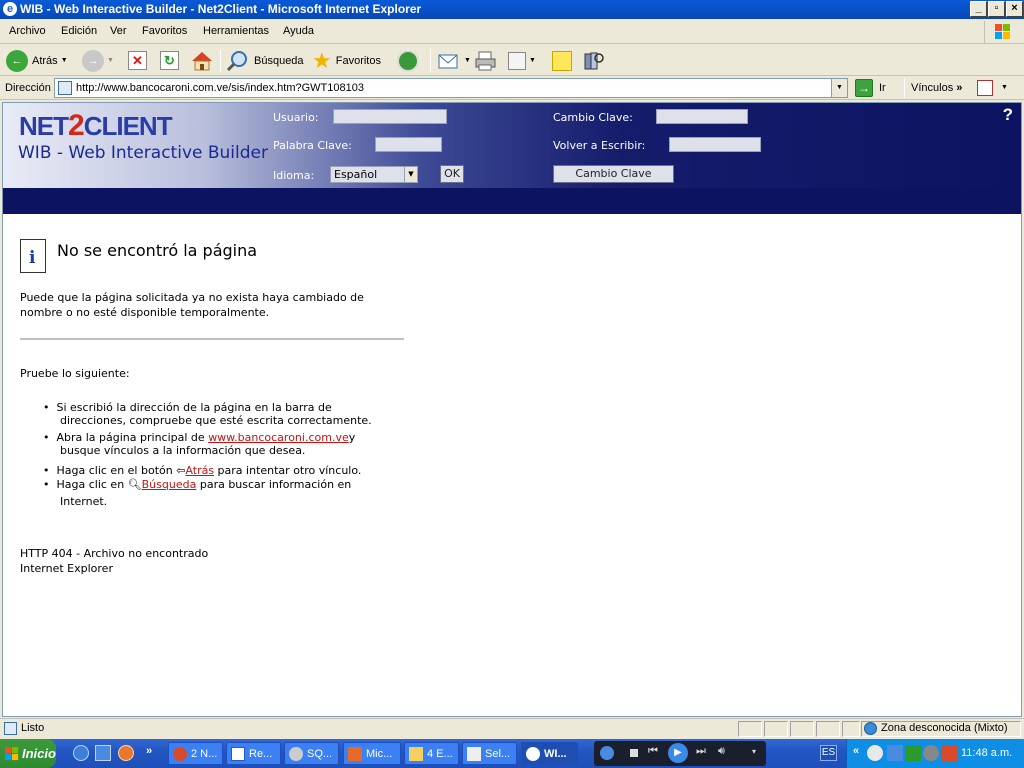 This screenshot has height=768, width=1024. I want to click on search-link: Búsqueda, so click(169, 484).